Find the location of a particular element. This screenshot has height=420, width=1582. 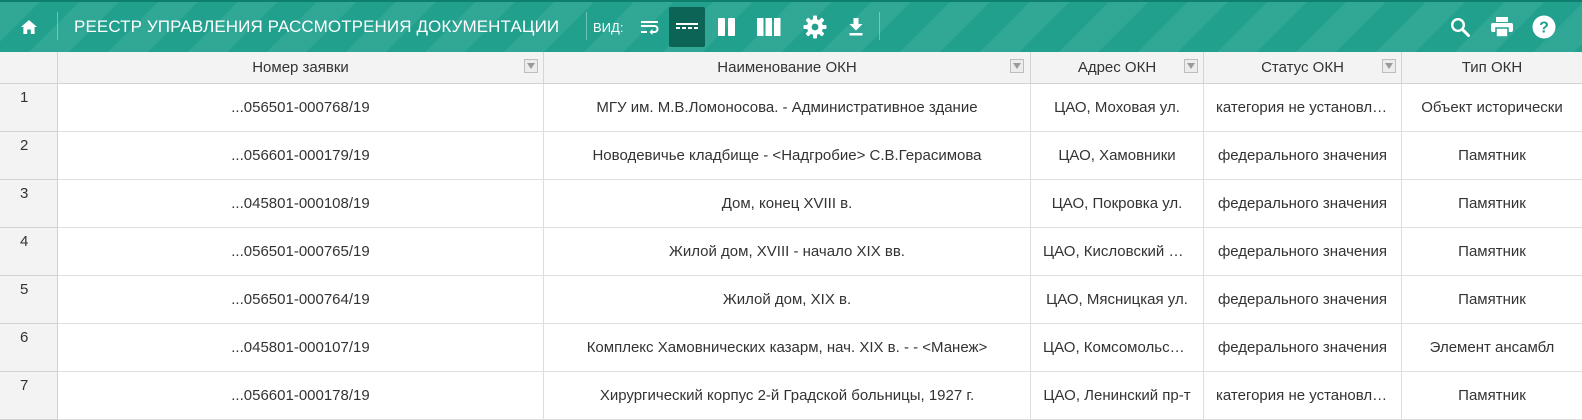

view-wrap-button is located at coordinates (650, 27).